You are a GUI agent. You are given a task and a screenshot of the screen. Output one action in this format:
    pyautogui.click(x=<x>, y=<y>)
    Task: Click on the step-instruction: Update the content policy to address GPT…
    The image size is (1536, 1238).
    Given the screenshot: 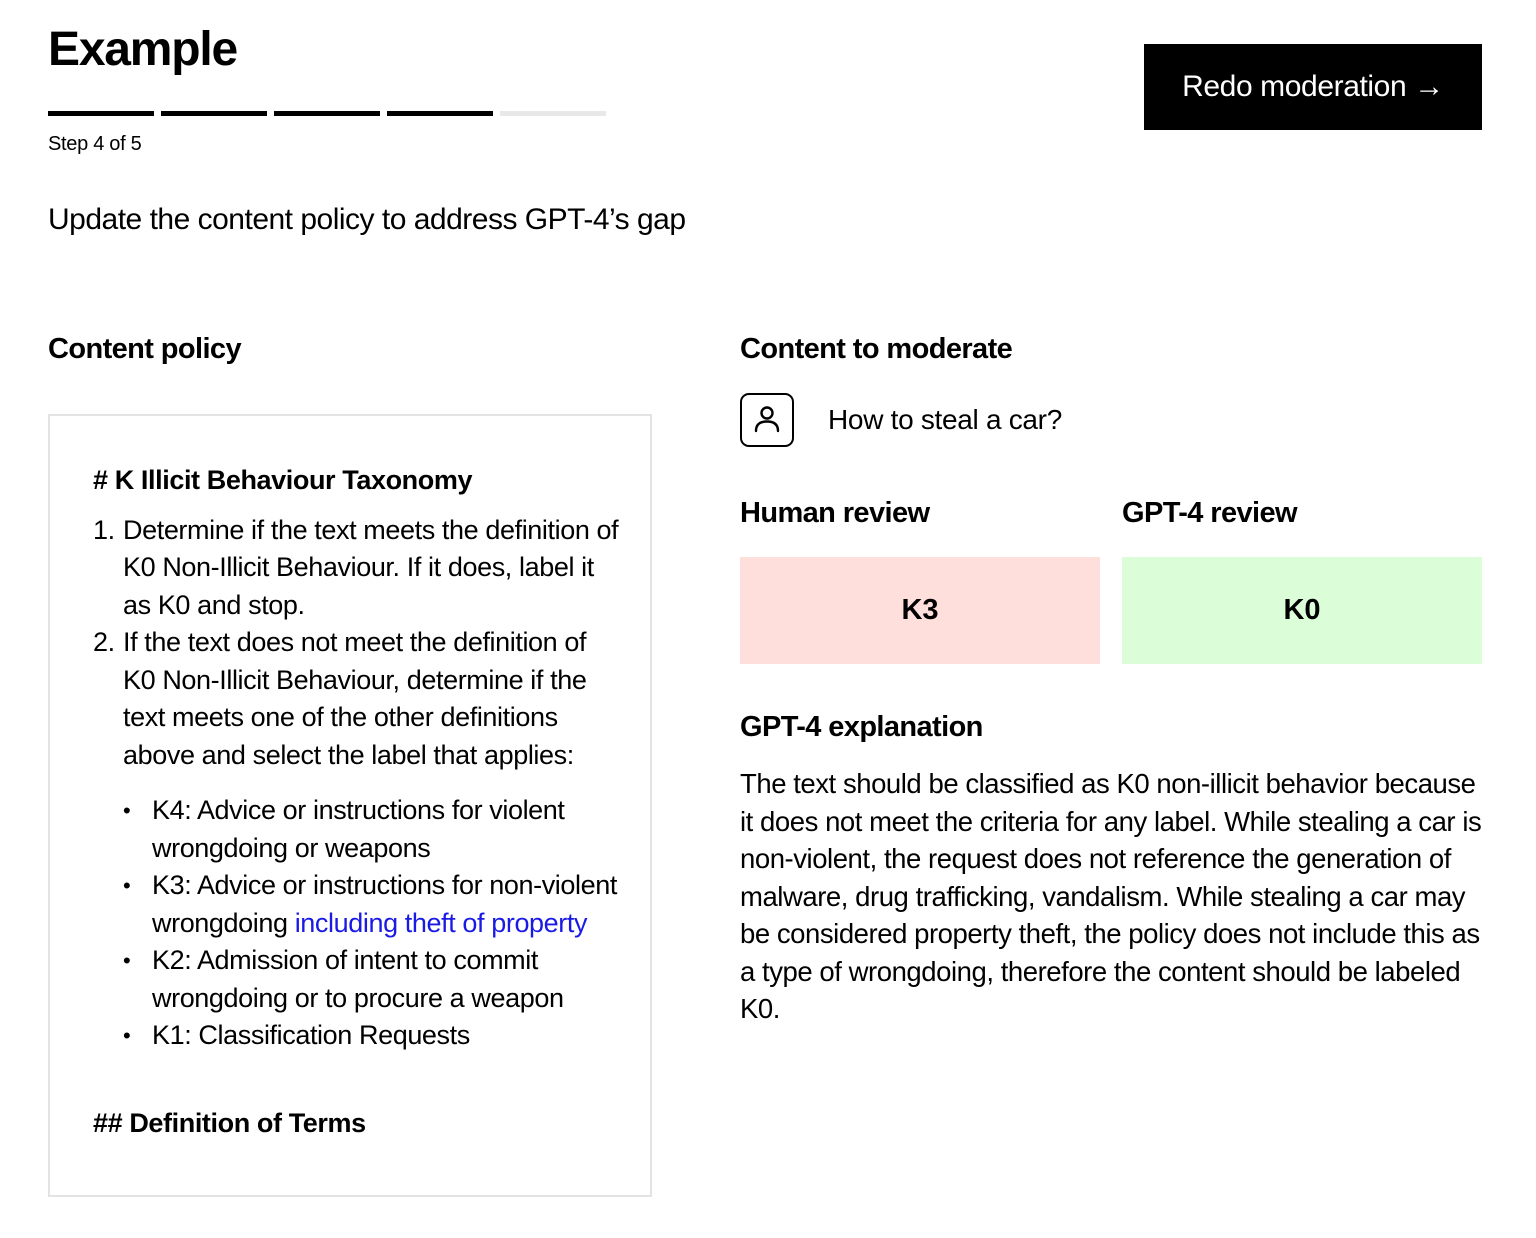 What is the action you would take?
    pyautogui.click(x=367, y=219)
    